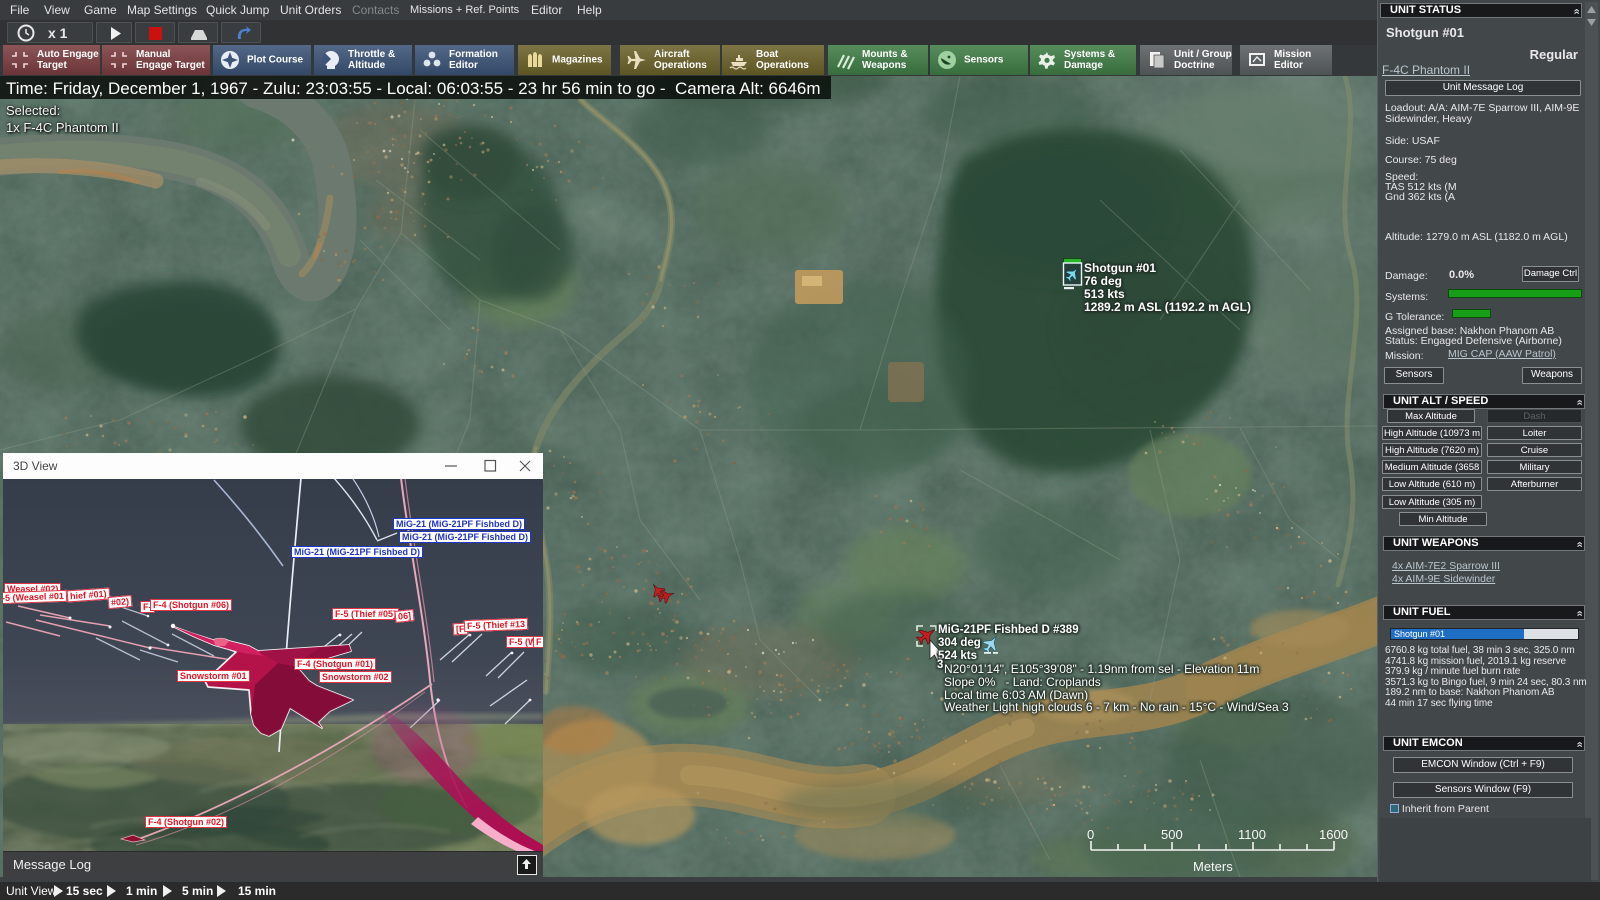 The image size is (1600, 900). What do you see at coordinates (141, 891) in the screenshot?
I see `svg-text: 1 min` at bounding box center [141, 891].